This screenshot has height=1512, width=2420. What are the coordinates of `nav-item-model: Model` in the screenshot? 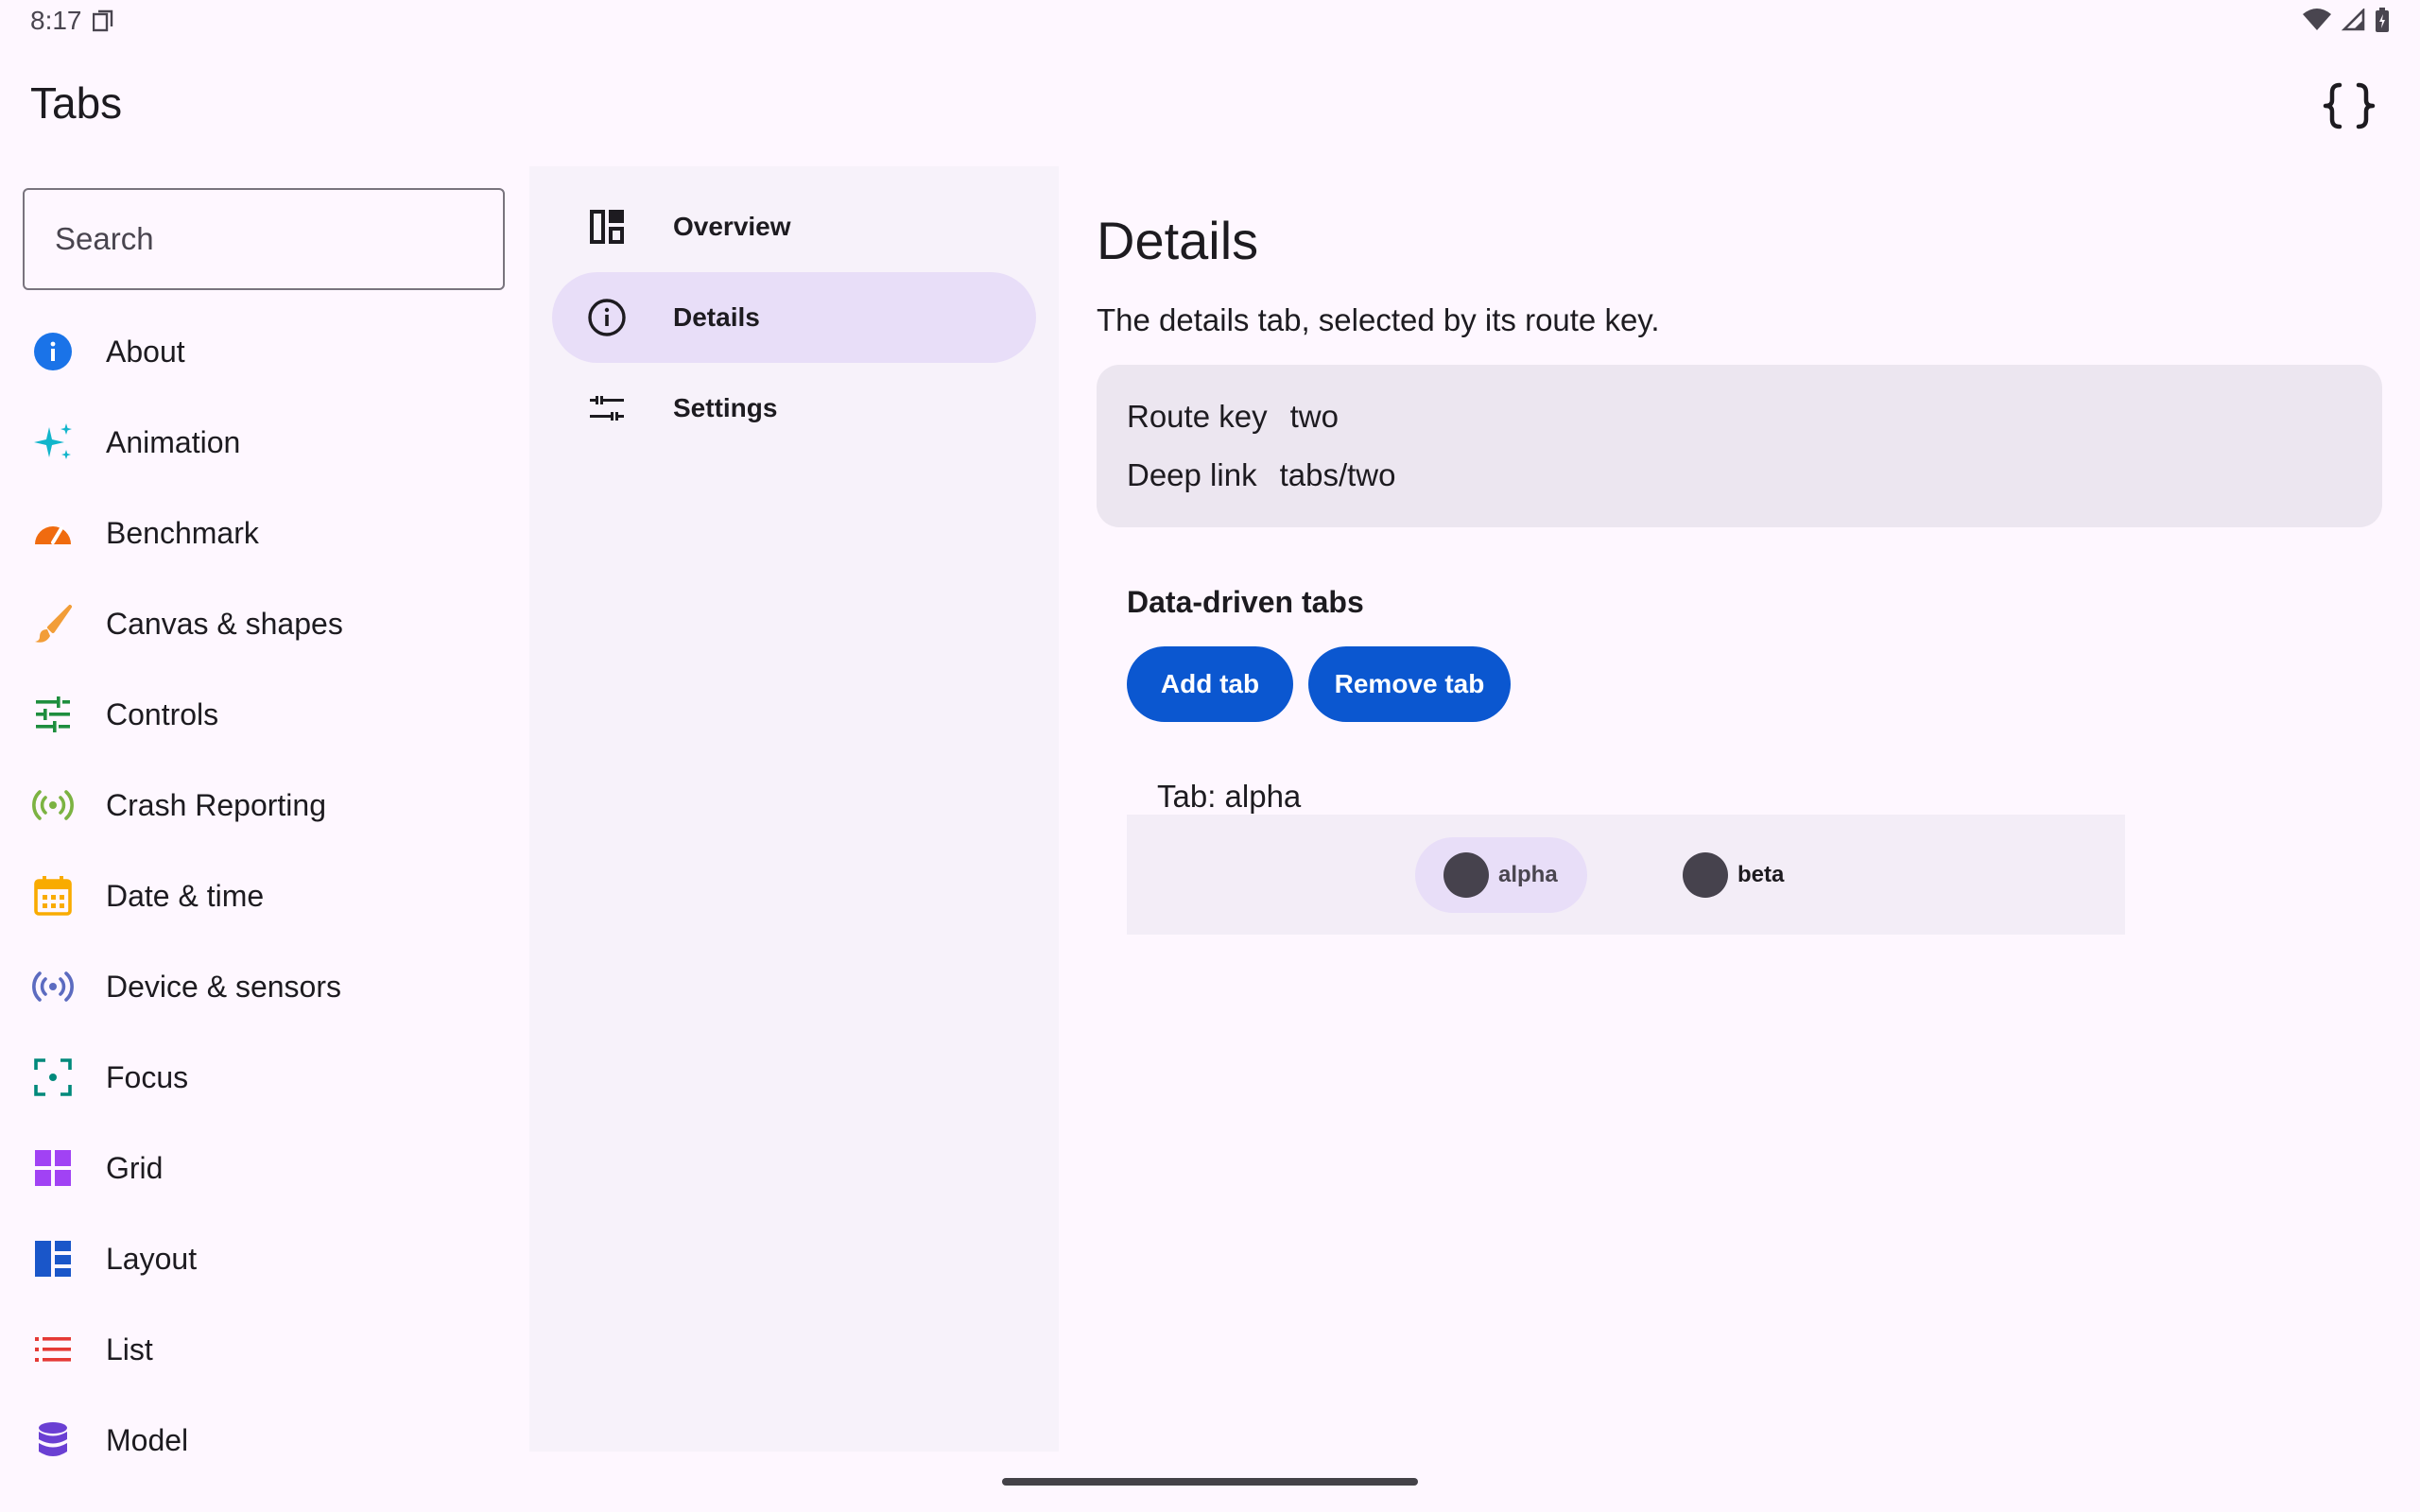 It's located at (264, 1440).